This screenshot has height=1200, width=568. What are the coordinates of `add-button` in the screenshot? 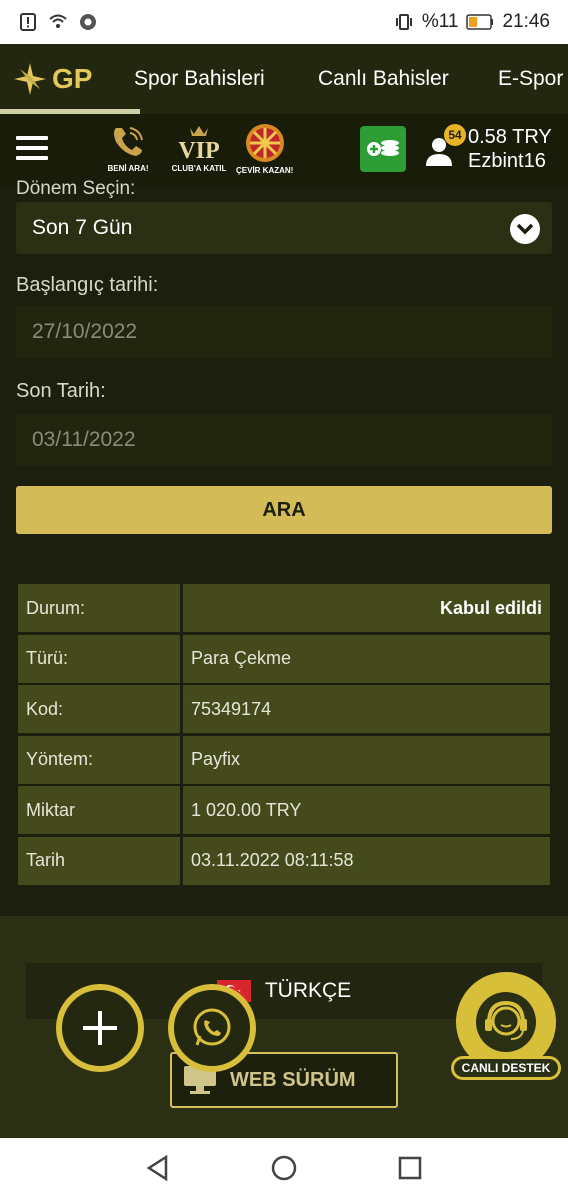 It's located at (100, 1028).